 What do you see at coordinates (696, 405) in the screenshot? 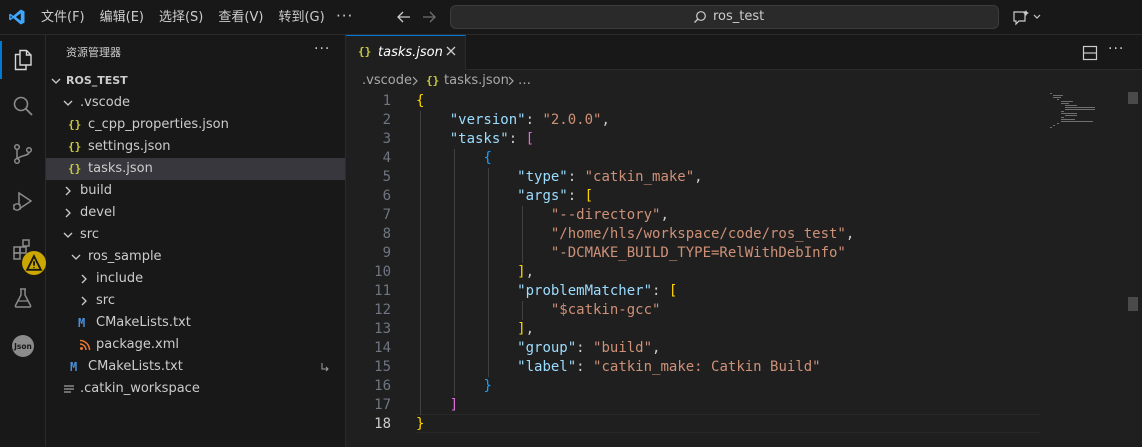
I see `code-line: 17 ]` at bounding box center [696, 405].